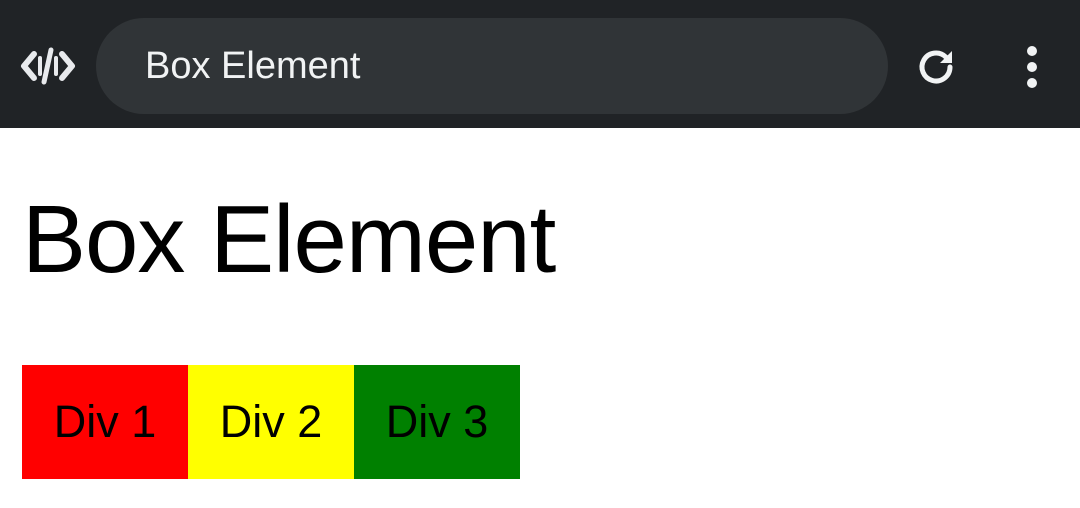 This screenshot has width=1080, height=508. Describe the element at coordinates (1032, 67) in the screenshot. I see `more-vertical-icon` at that location.